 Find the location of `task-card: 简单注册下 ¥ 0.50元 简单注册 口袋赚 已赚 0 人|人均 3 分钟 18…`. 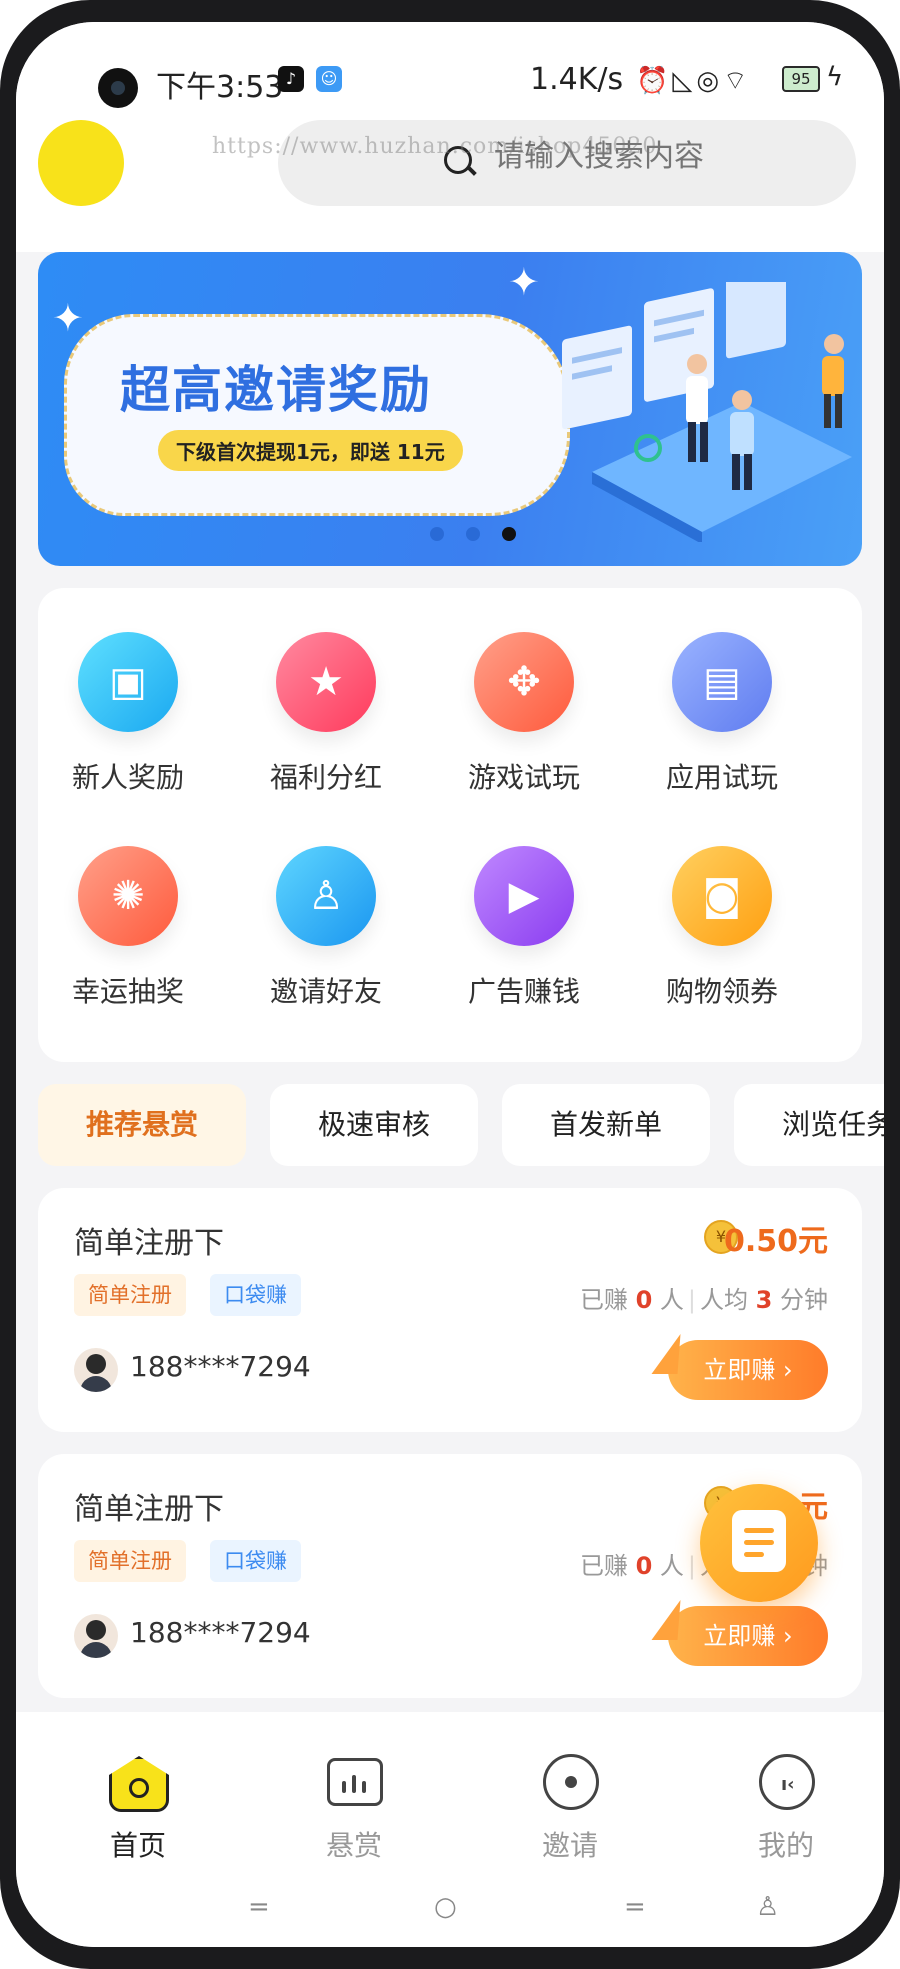

task-card: 简单注册下 ¥ 0.50元 简单注册 口袋赚 已赚 0 人|人均 3 分钟 18… is located at coordinates (450, 1310).